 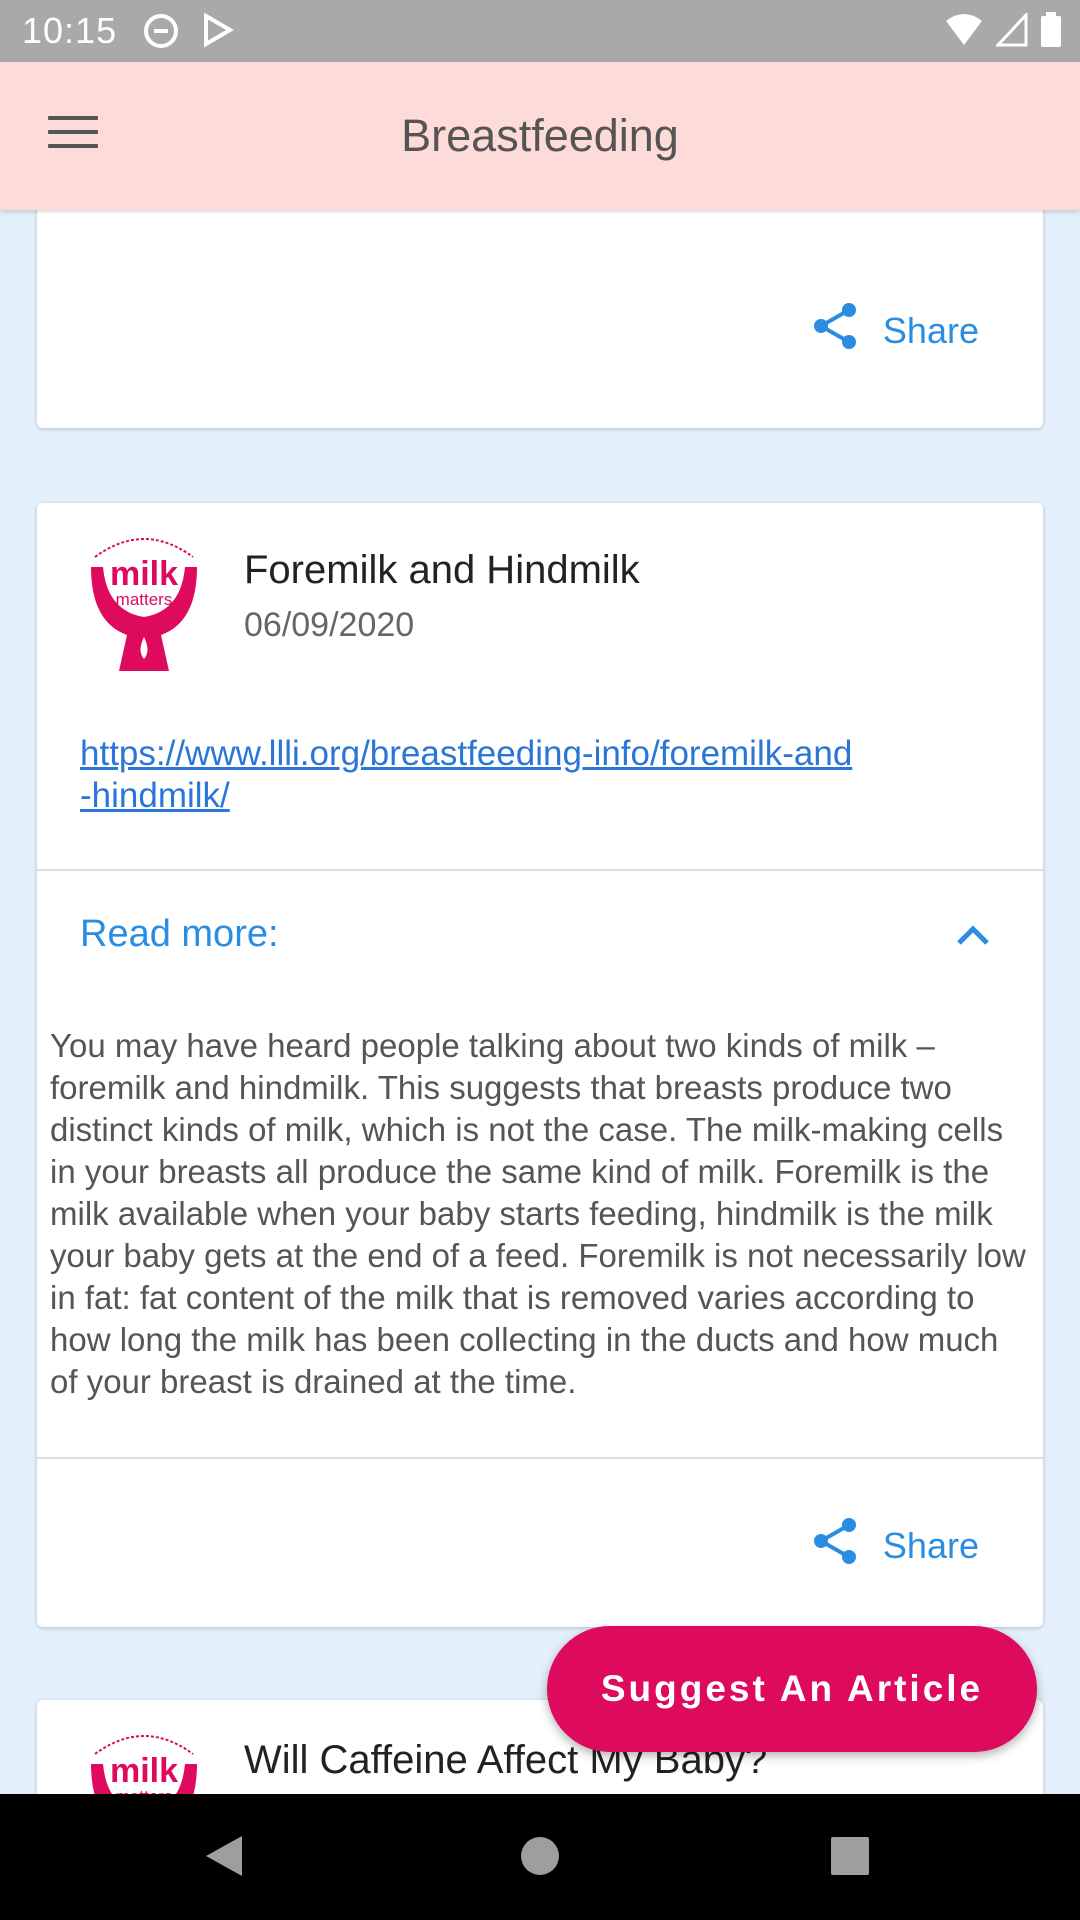 I want to click on article-card-previous: Share, so click(x=540, y=319).